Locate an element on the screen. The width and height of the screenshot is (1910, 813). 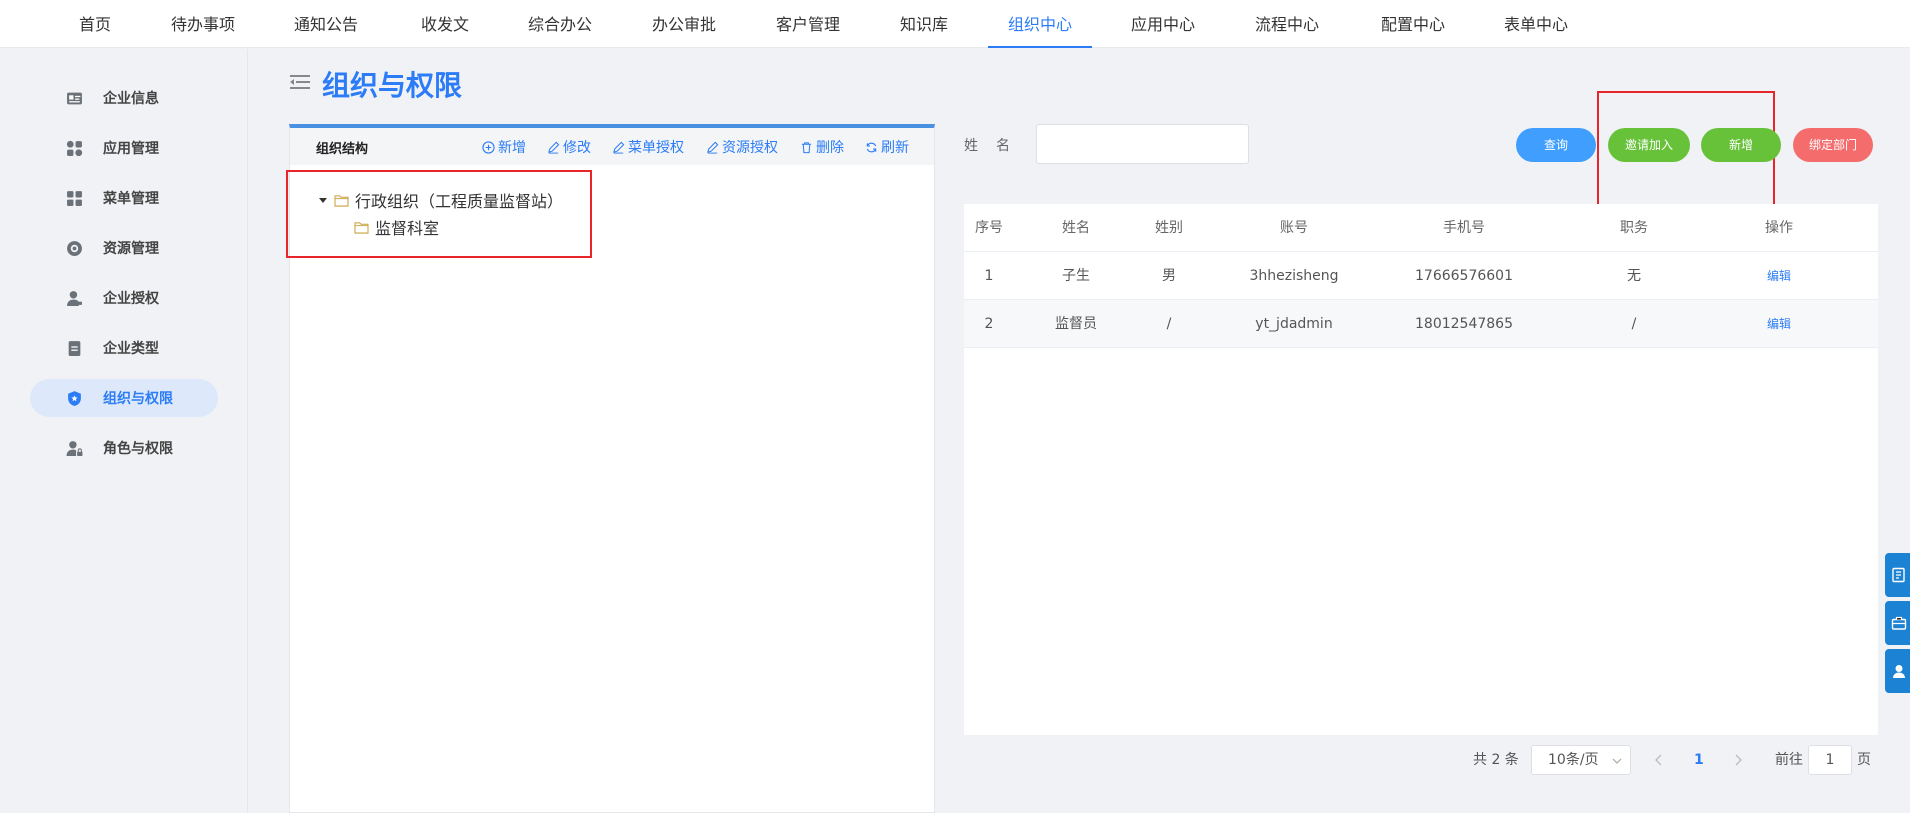
nav-item-todo: 待办事项 is located at coordinates (203, 24).